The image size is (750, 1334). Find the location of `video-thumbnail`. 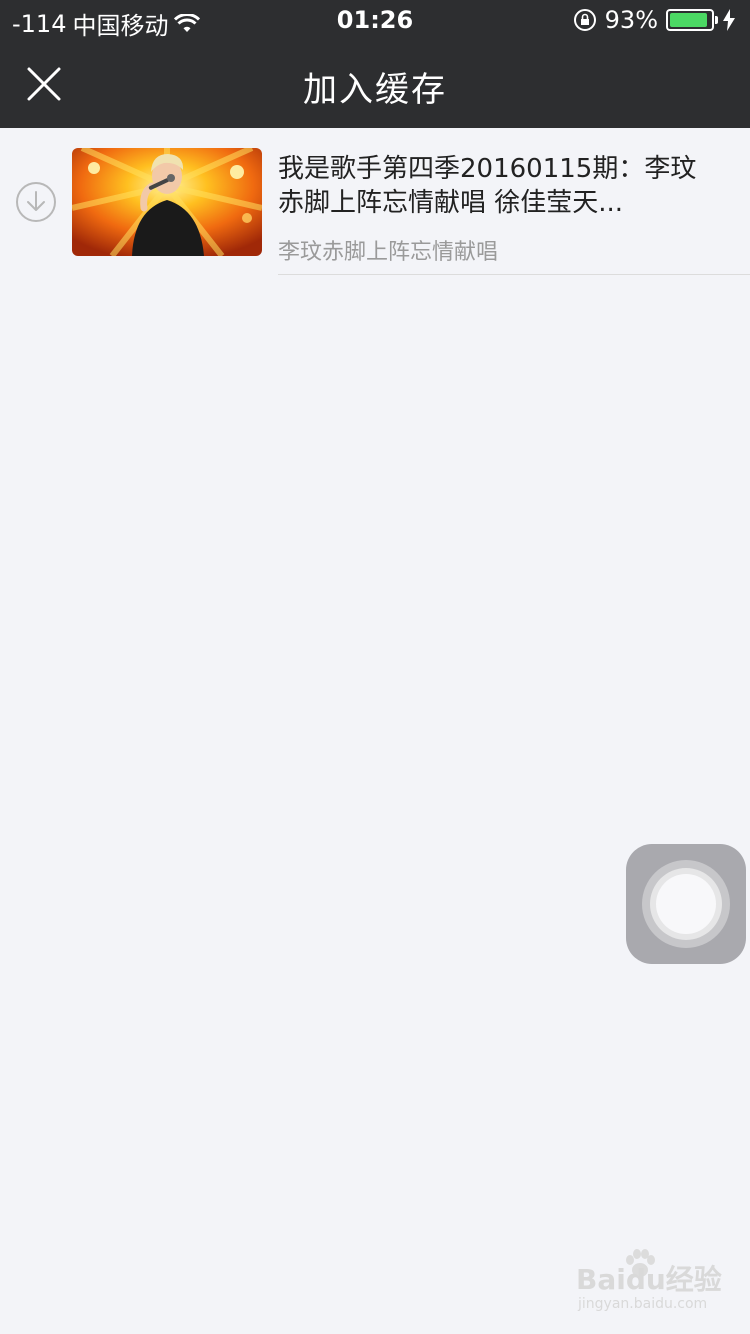

video-thumbnail is located at coordinates (167, 202).